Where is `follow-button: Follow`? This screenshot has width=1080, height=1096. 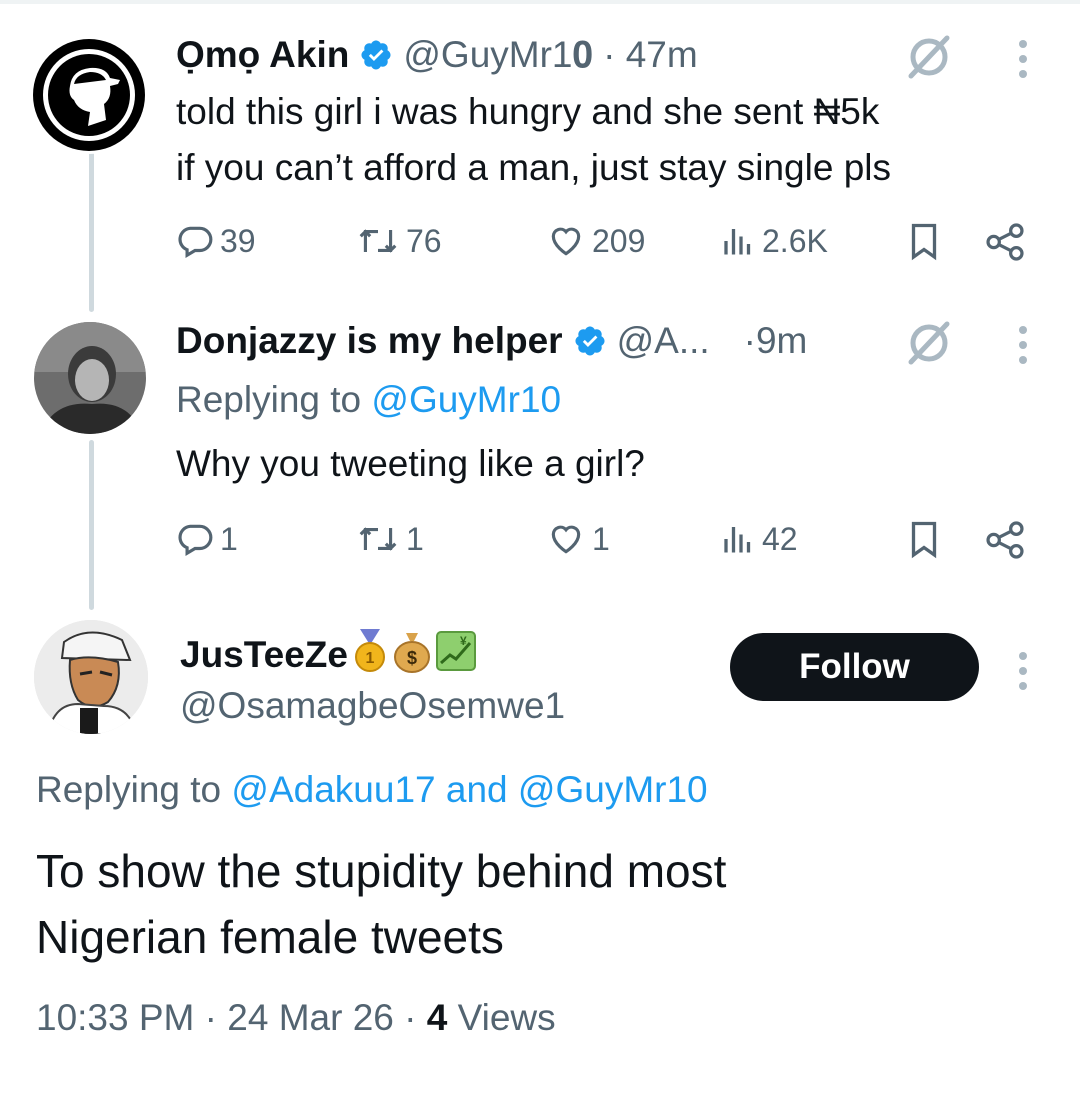 follow-button: Follow is located at coordinates (854, 667).